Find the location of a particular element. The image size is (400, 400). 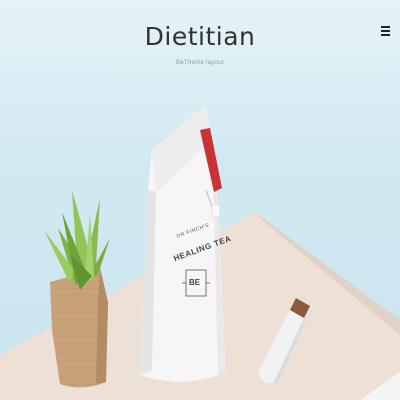

site-tagline: BeTheme layout is located at coordinates (200, 63).